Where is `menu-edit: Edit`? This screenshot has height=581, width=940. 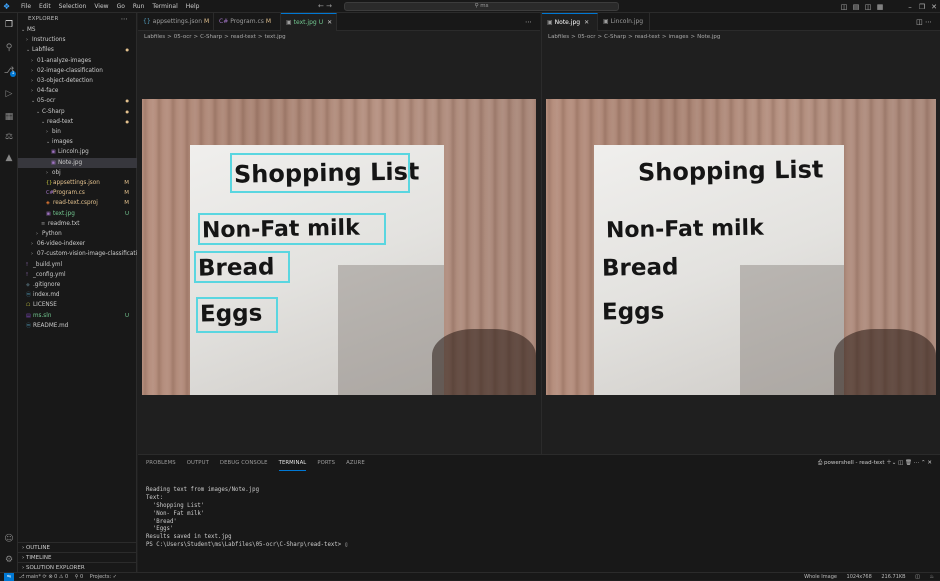 menu-edit: Edit is located at coordinates (45, 6).